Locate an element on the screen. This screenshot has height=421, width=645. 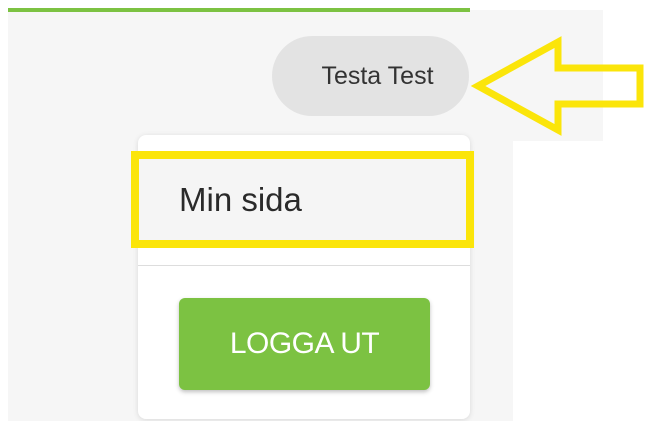
menu-item-min-sida: Min sida is located at coordinates (302, 199).